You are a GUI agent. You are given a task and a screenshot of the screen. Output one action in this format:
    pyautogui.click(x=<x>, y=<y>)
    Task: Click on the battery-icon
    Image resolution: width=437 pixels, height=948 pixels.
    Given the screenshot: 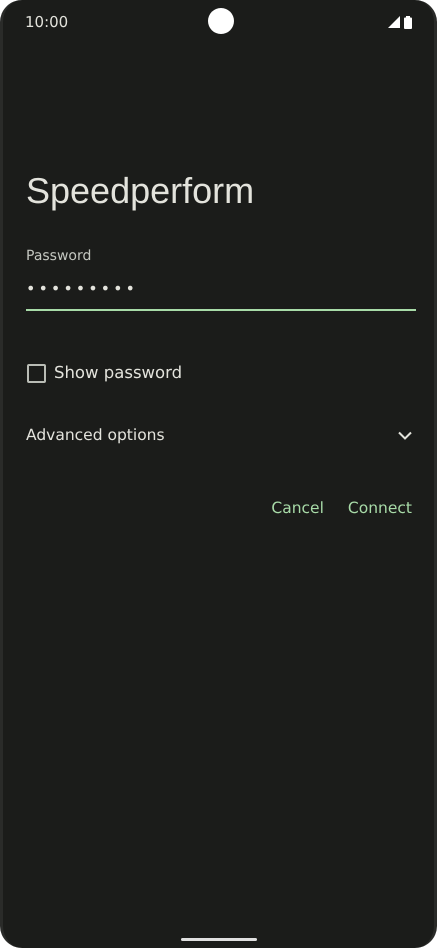 What is the action you would take?
    pyautogui.click(x=408, y=22)
    